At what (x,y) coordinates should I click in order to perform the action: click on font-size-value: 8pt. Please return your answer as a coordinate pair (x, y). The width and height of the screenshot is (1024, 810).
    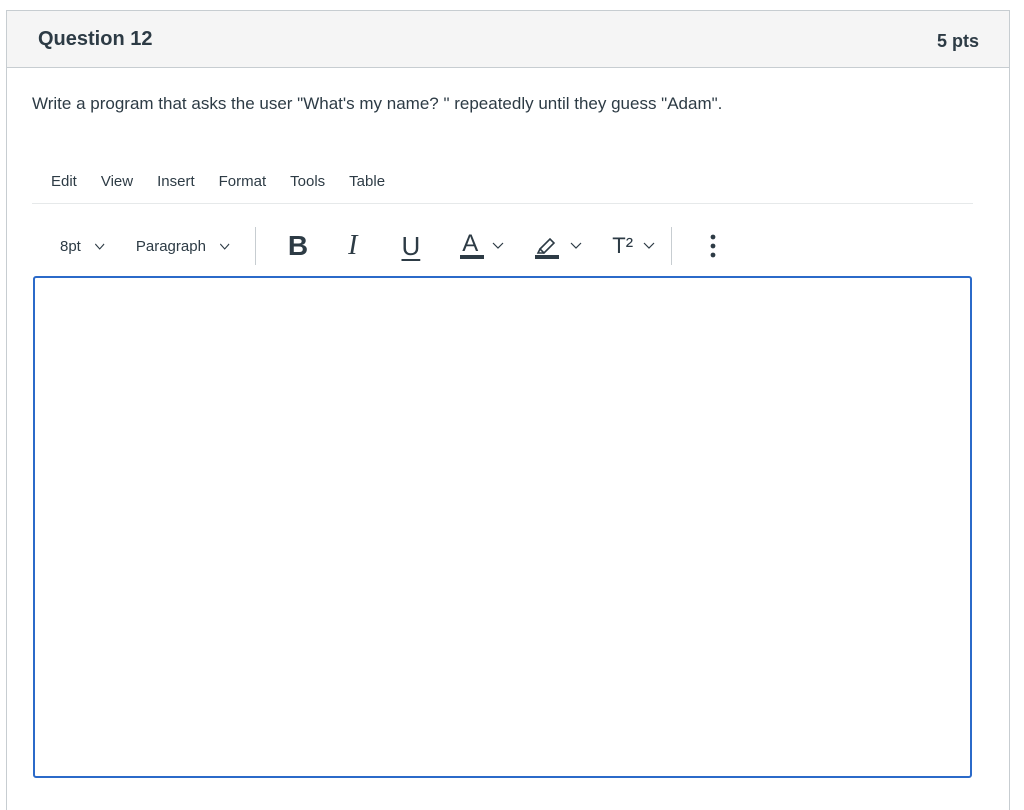
    Looking at the image, I should click on (70, 246).